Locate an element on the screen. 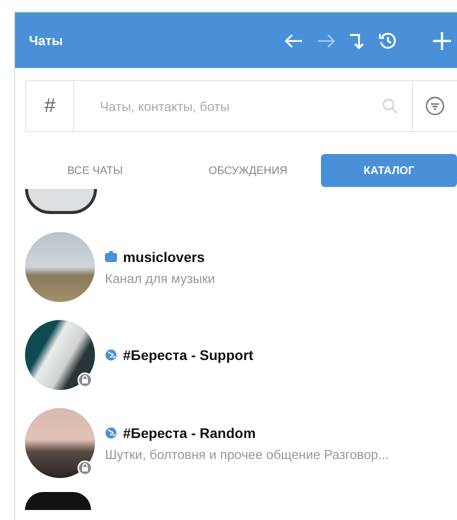  chat-name: #Береста - Support is located at coordinates (188, 355).